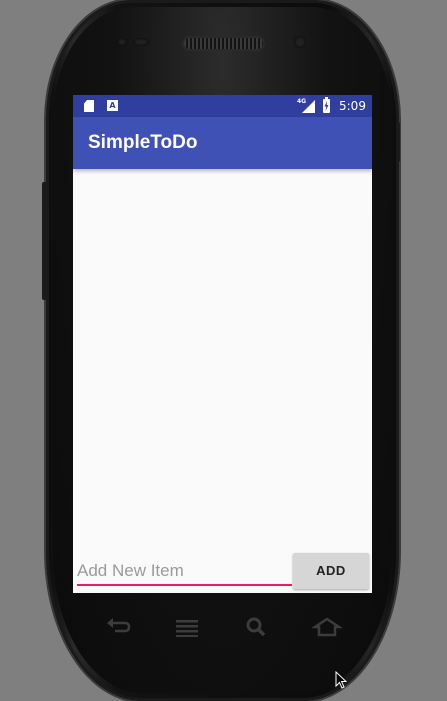 The width and height of the screenshot is (447, 701). What do you see at coordinates (300, 42) in the screenshot?
I see `front-camera` at bounding box center [300, 42].